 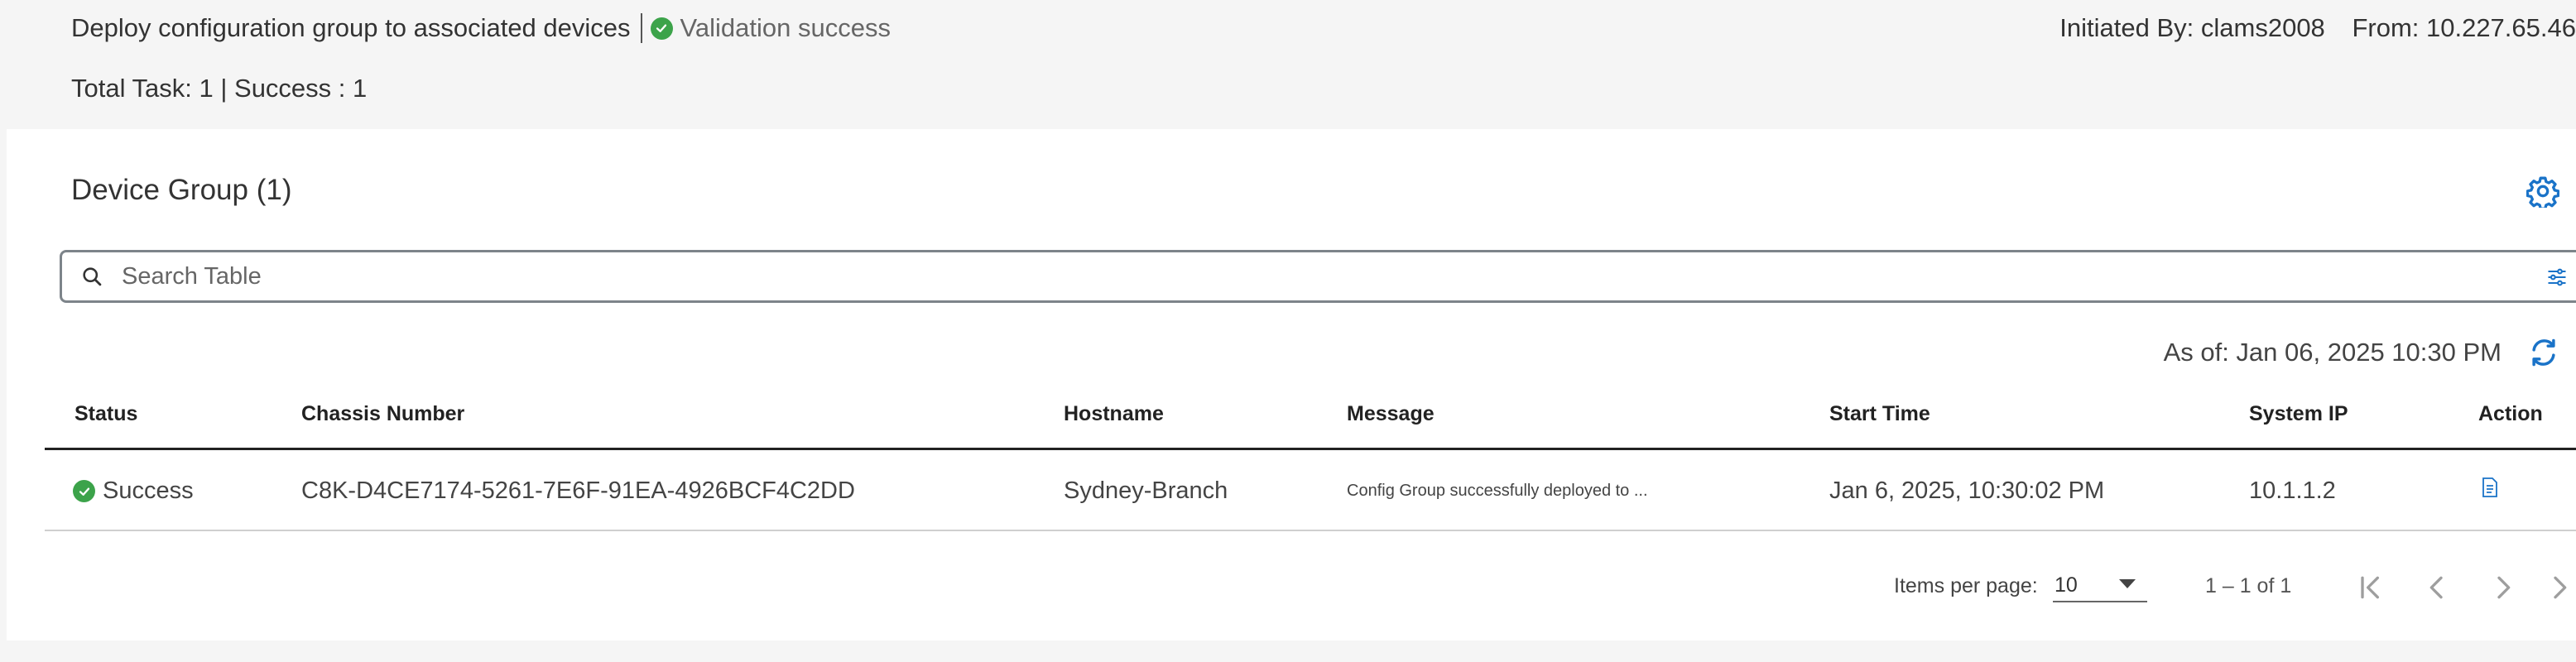 I want to click on initiated-by: Initiated By: clams2008, so click(x=2192, y=27).